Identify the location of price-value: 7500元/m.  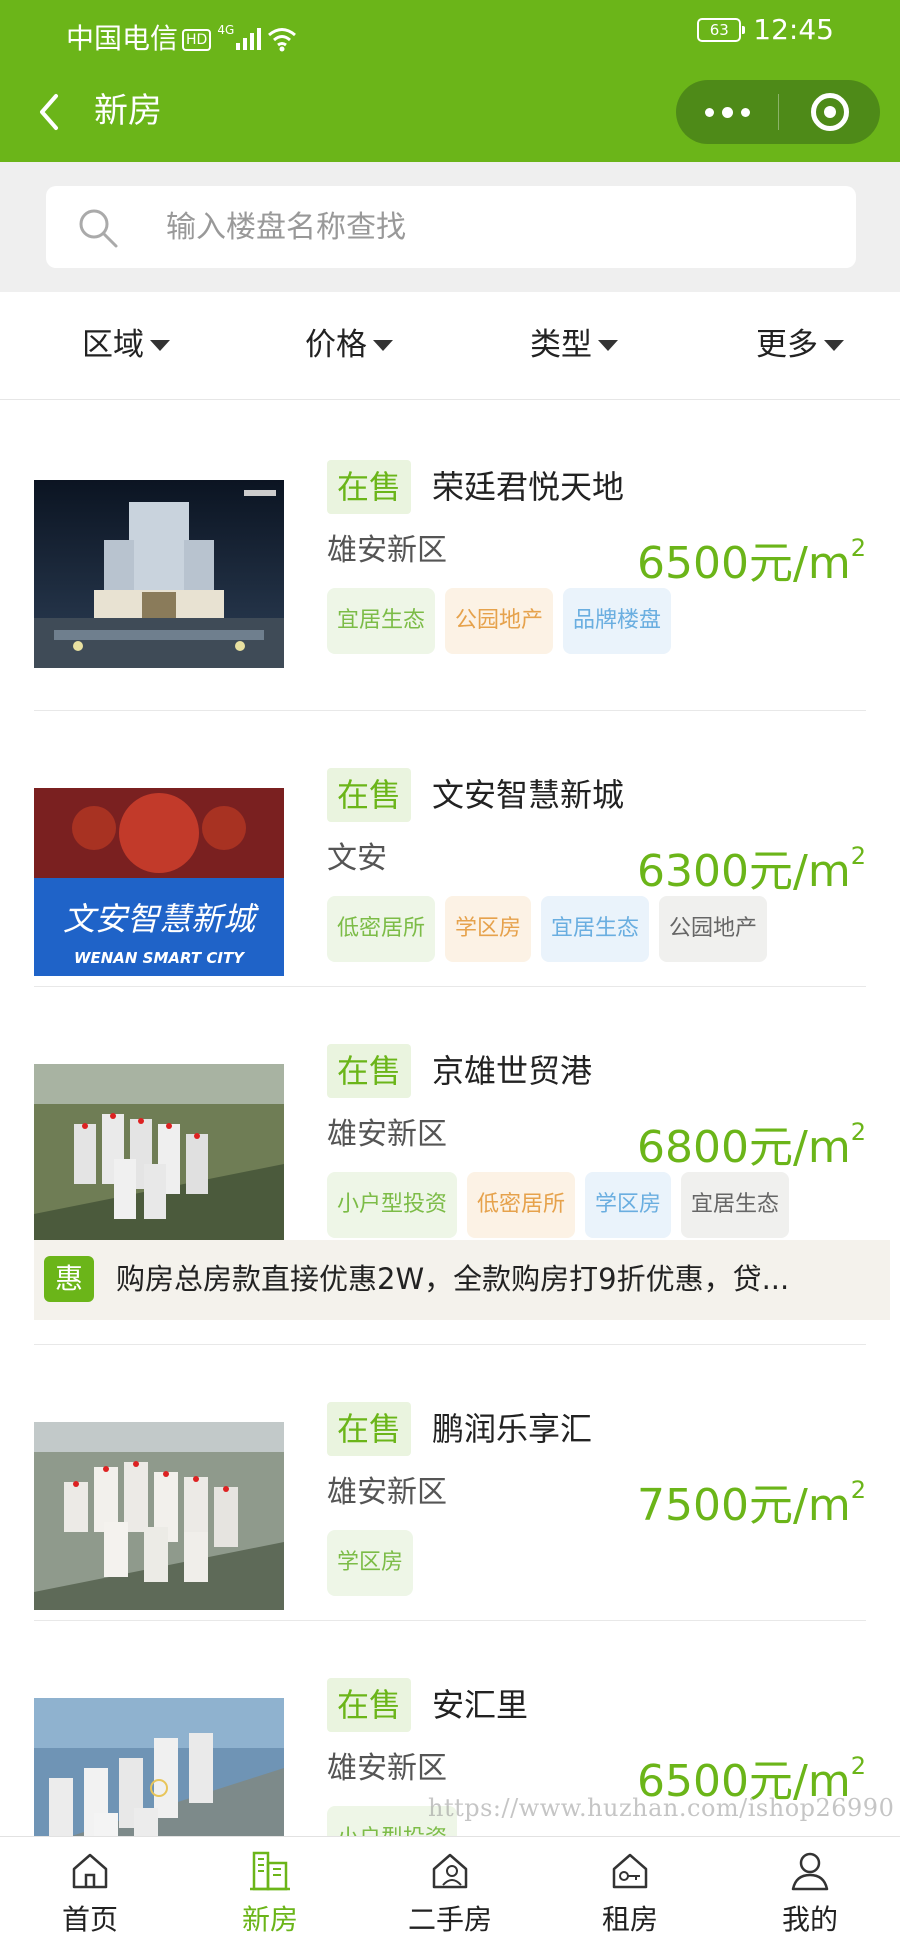
(744, 1505).